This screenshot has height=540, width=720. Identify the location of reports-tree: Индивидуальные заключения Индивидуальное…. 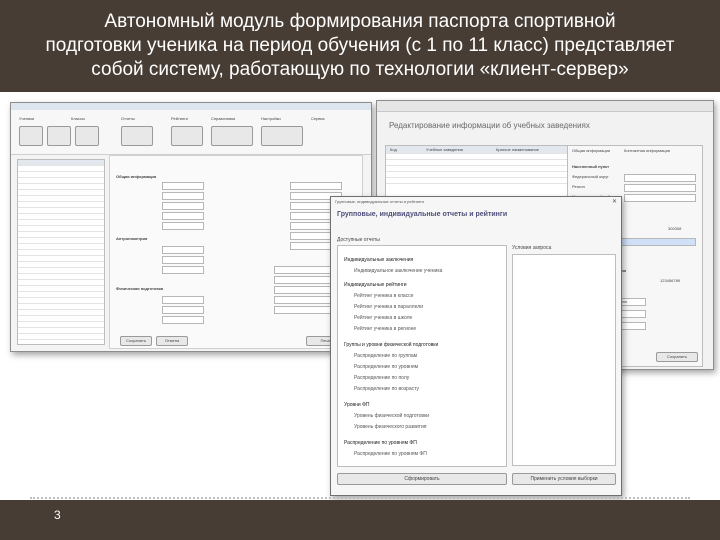
(422, 356).